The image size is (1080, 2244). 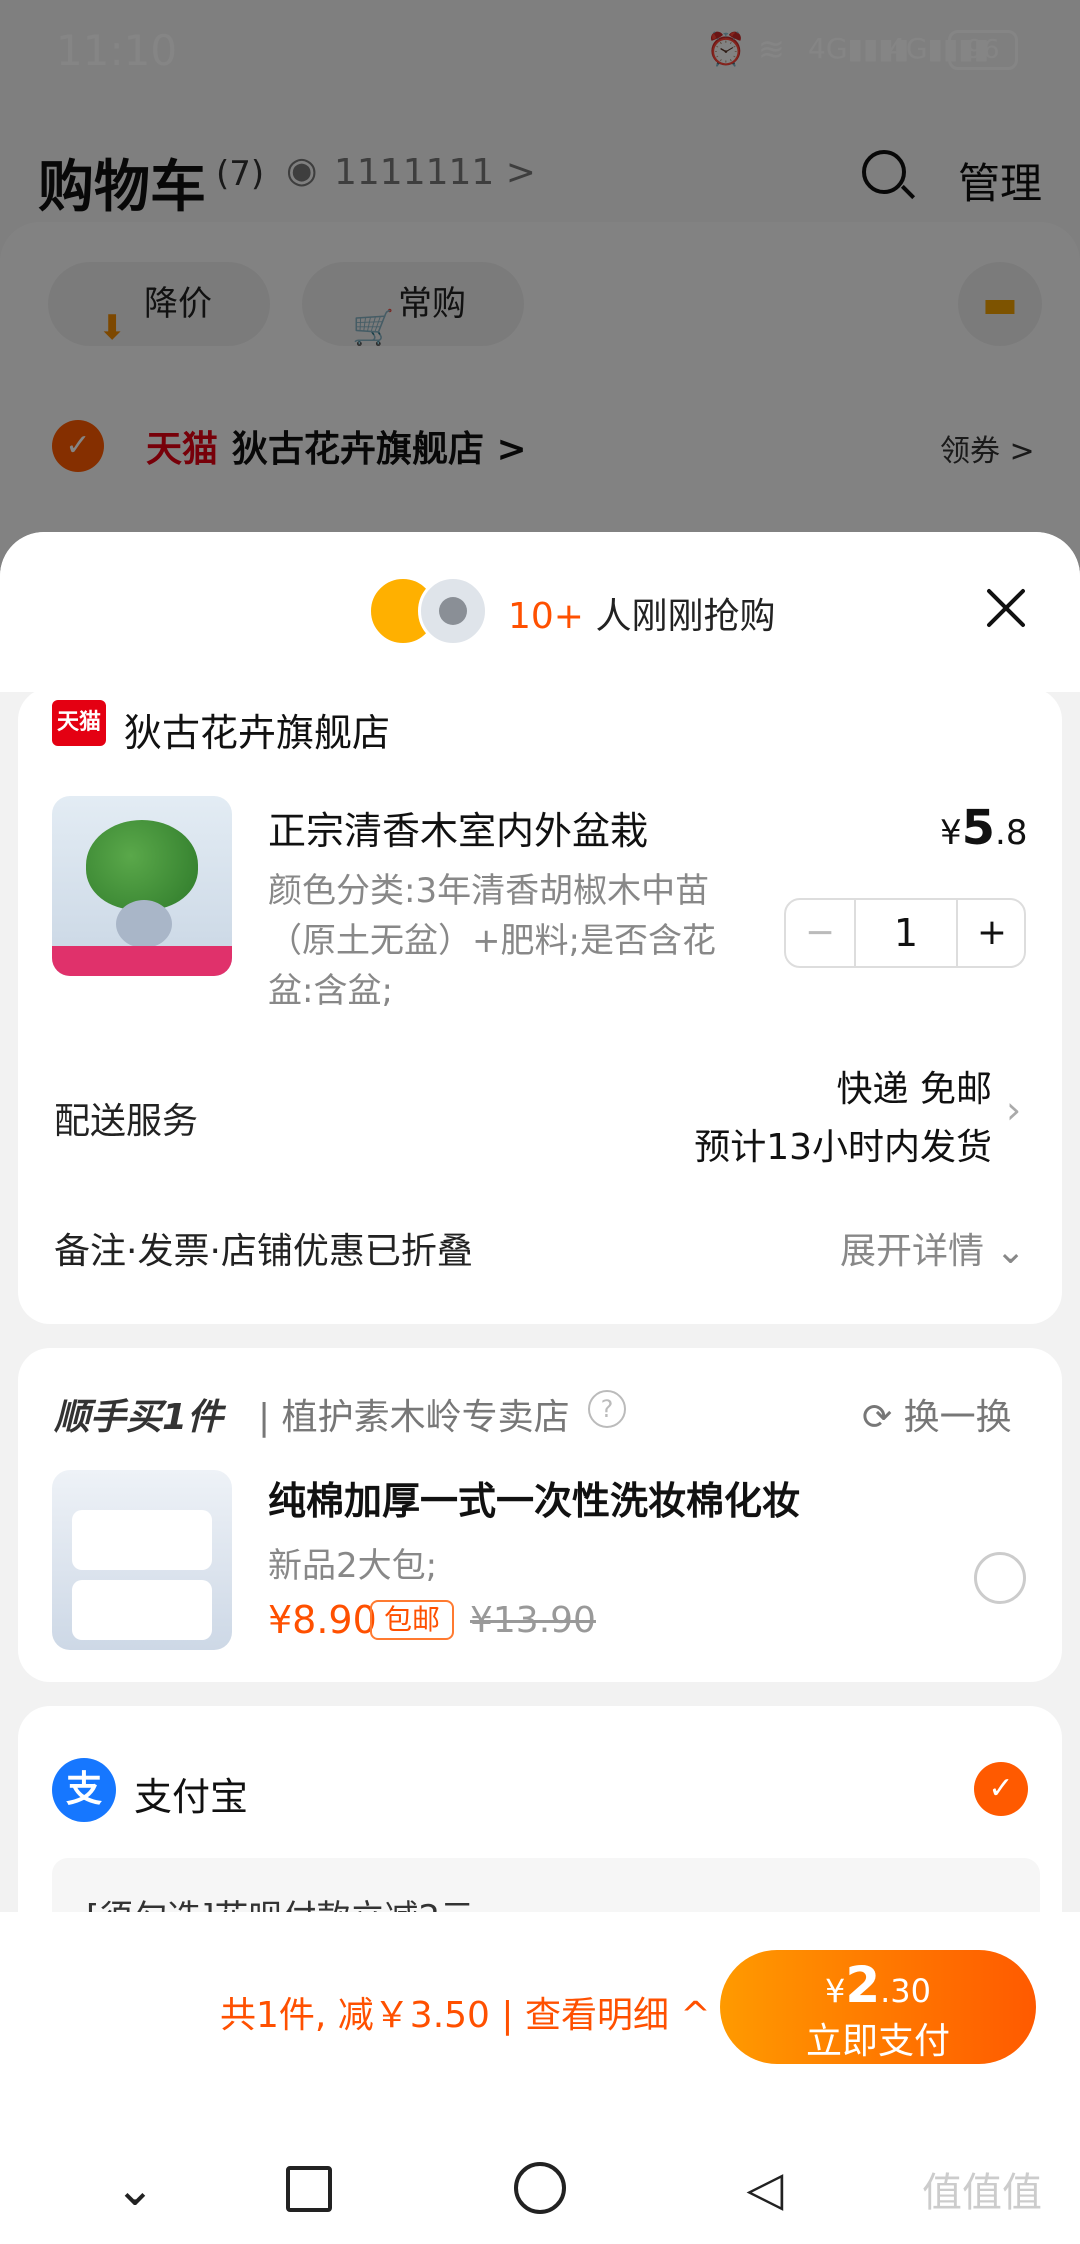 I want to click on chevron-right-icon: ›, so click(x=1013, y=1110).